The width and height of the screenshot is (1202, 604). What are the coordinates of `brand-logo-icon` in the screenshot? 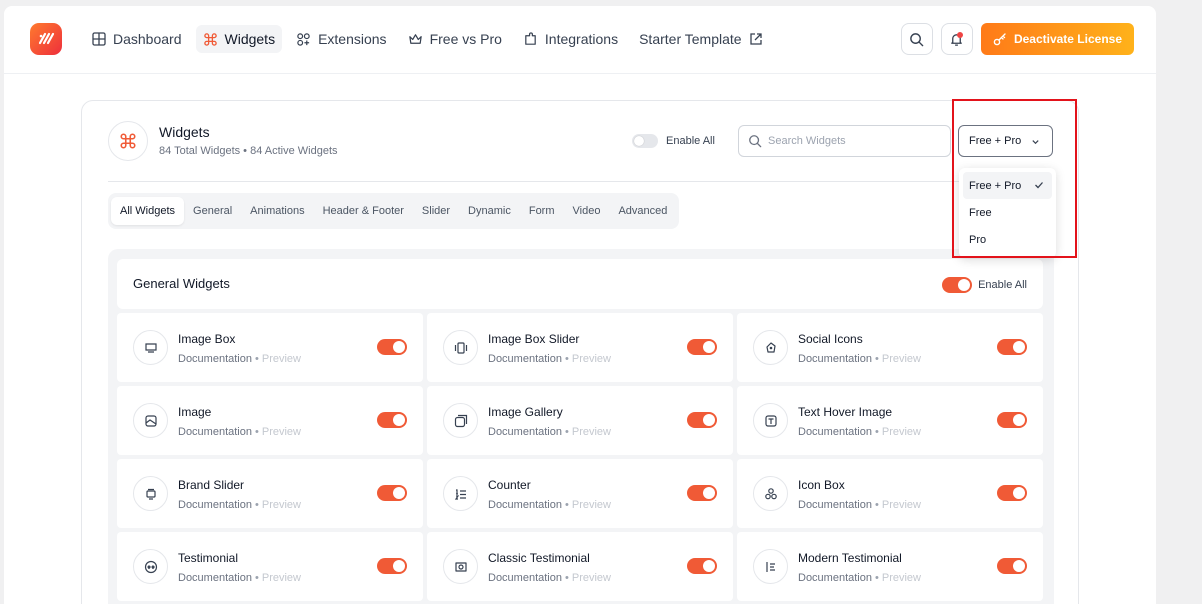 It's located at (46, 39).